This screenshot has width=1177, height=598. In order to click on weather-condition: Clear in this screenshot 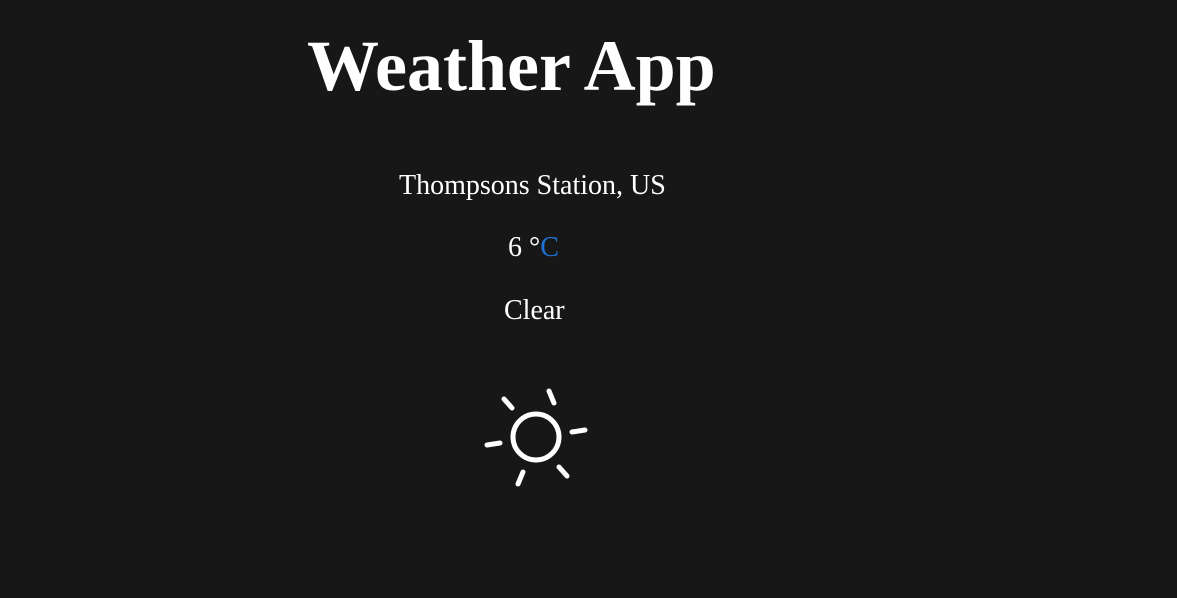, I will do `click(534, 310)`.